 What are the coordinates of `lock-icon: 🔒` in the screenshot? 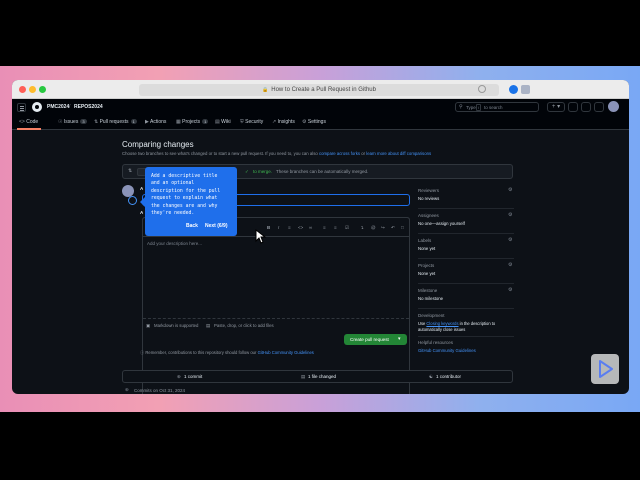 It's located at (265, 90).